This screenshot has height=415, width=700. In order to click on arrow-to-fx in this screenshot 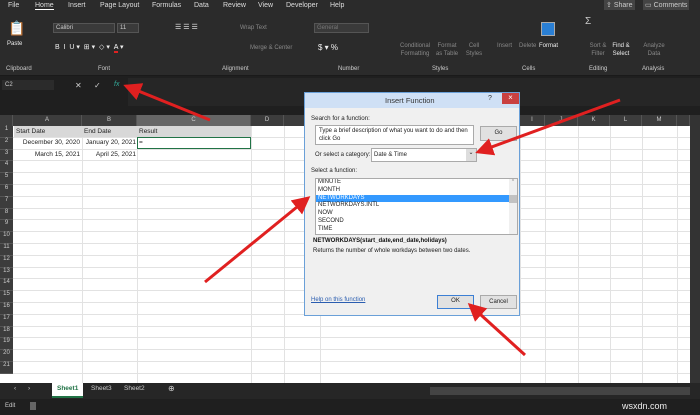, I will do `click(167, 102)`.